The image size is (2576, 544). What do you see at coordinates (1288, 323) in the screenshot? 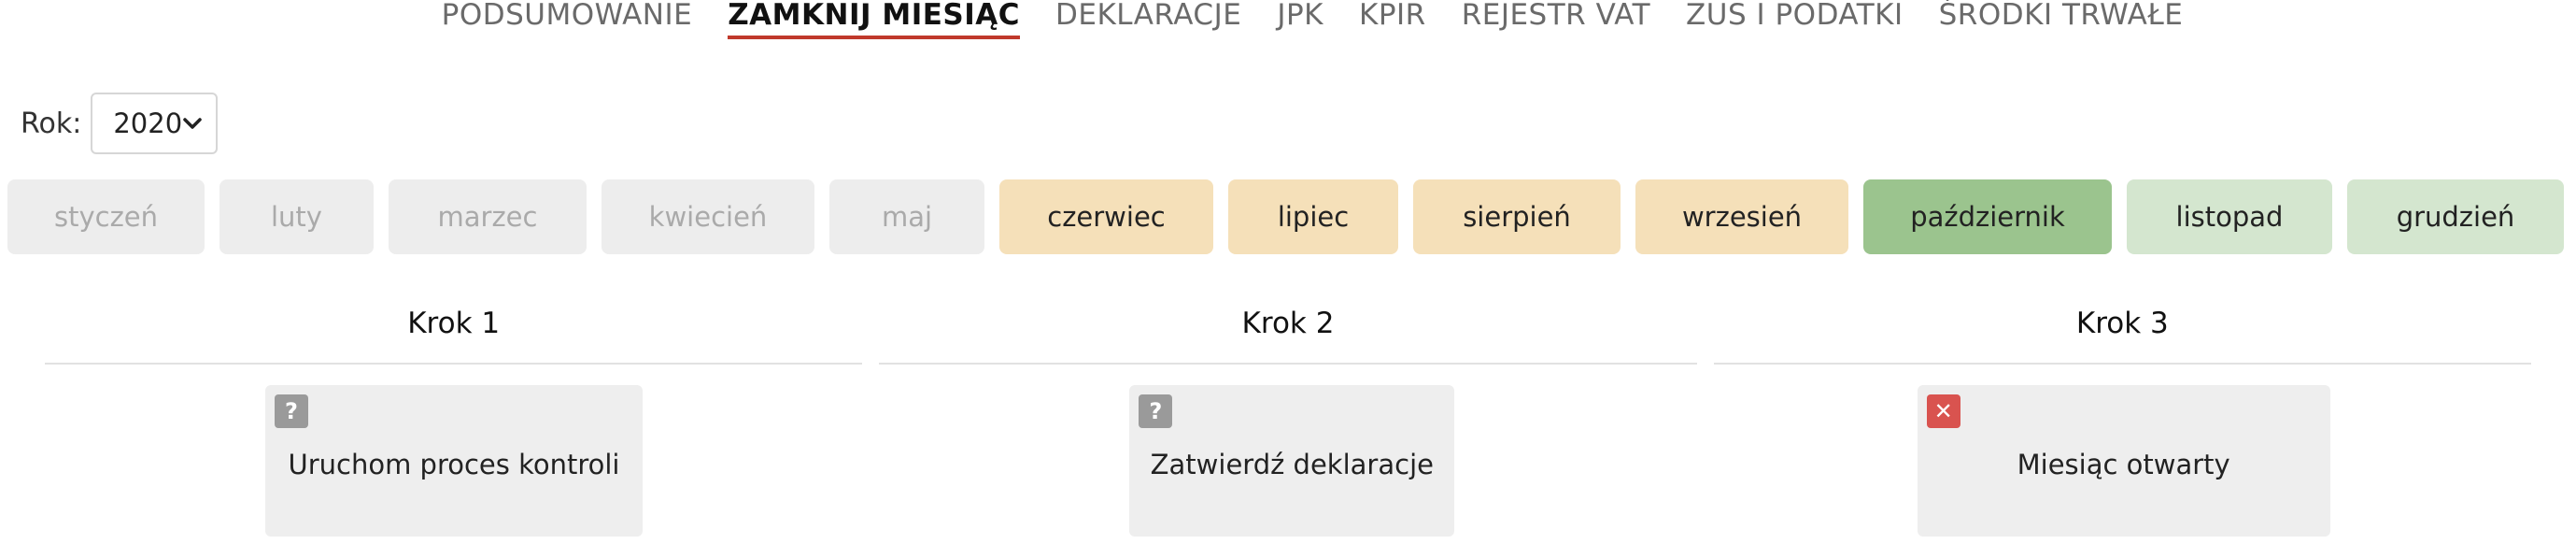
I see `step-2-title: Krok 2` at bounding box center [1288, 323].